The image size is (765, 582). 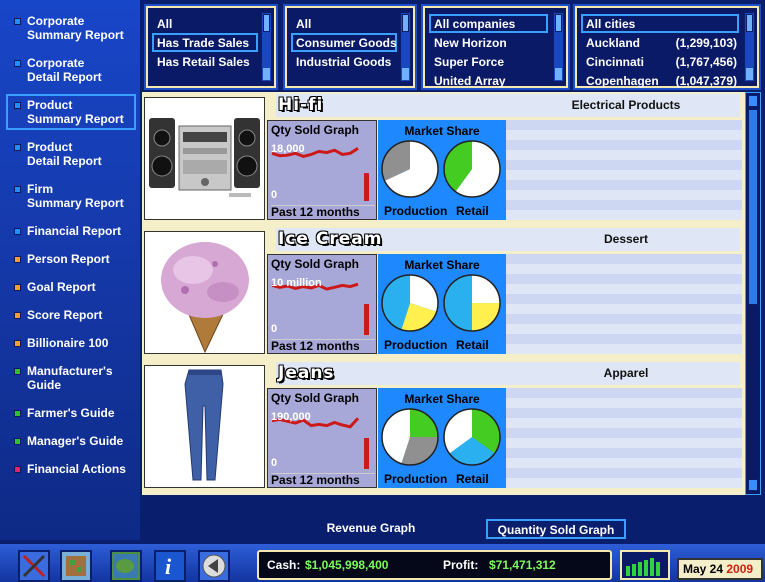 I want to click on sidebar-item-label: Score Report, so click(x=65, y=315).